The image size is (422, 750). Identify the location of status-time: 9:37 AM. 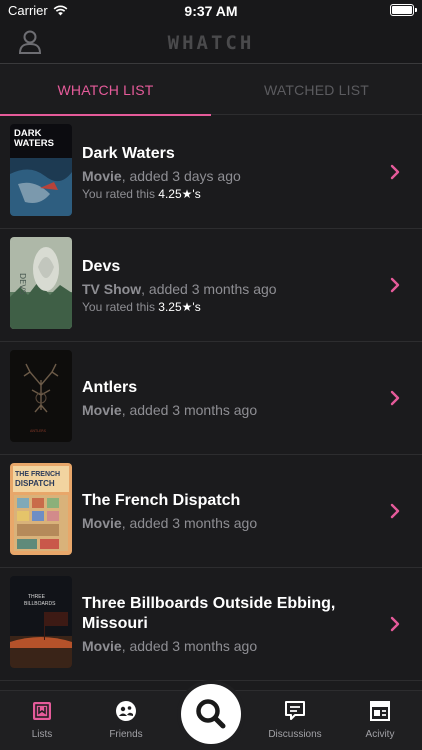
(211, 11).